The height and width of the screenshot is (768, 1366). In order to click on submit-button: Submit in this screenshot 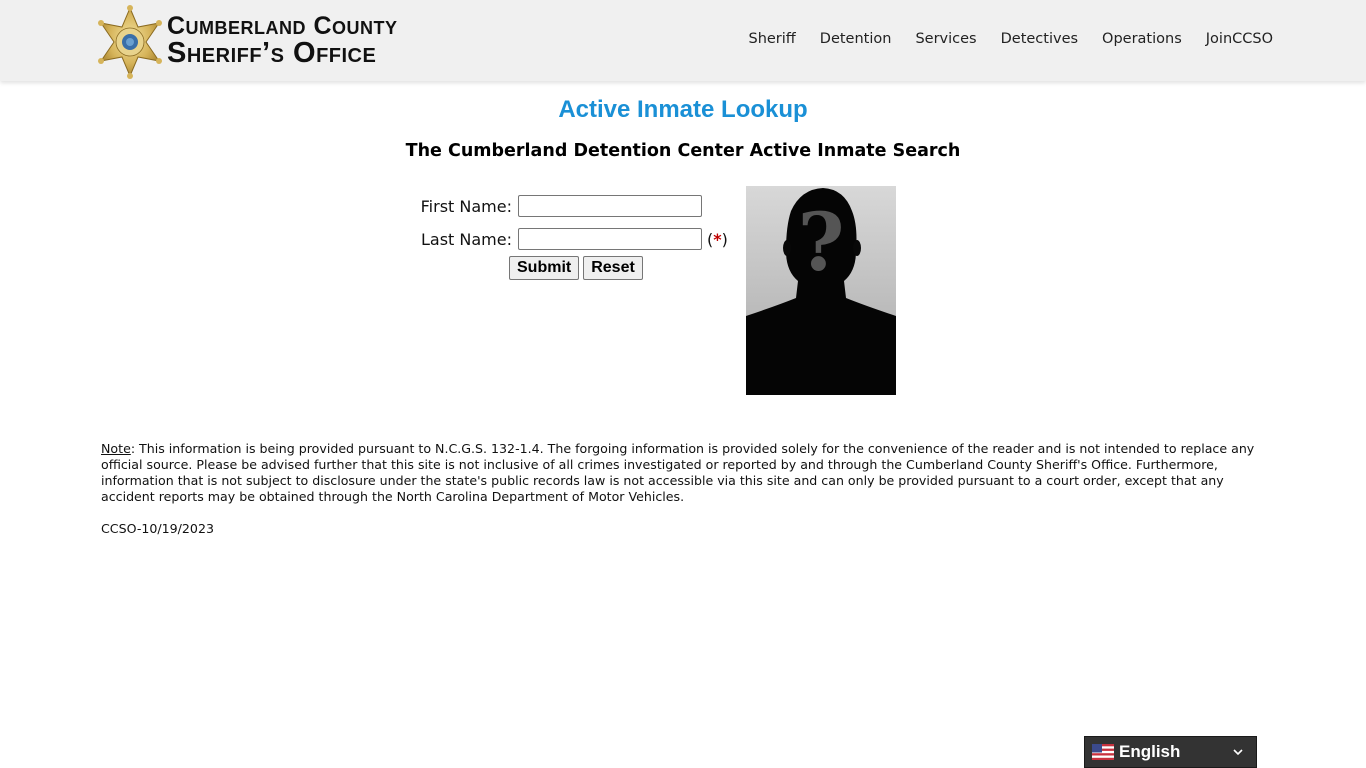, I will do `click(544, 268)`.